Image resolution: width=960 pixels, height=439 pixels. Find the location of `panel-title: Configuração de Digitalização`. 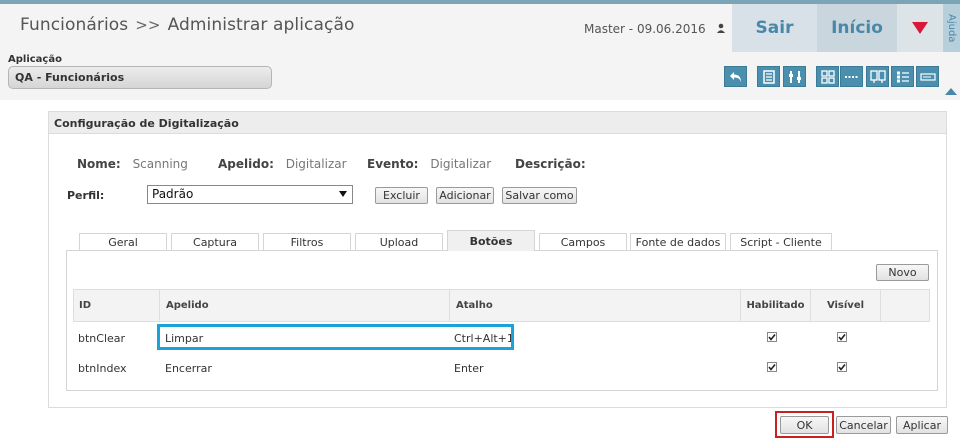

panel-title: Configuração de Digitalização is located at coordinates (497, 123).